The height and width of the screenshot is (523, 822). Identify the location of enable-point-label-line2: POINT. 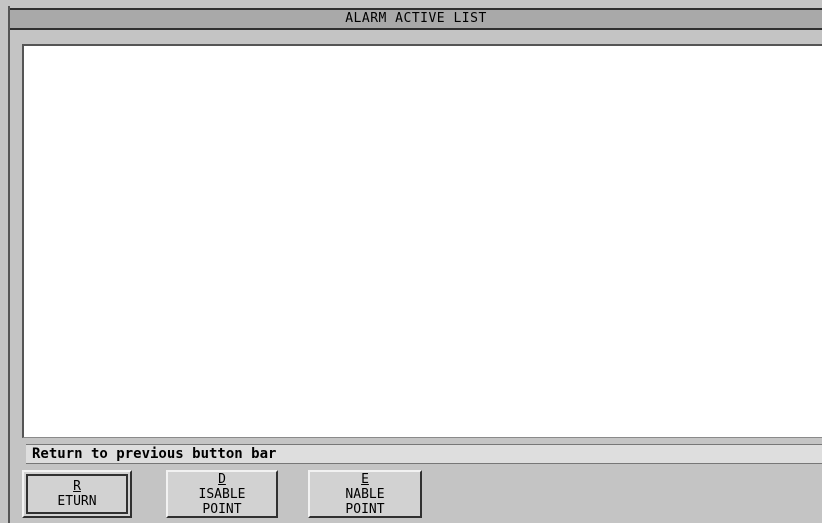
(365, 509).